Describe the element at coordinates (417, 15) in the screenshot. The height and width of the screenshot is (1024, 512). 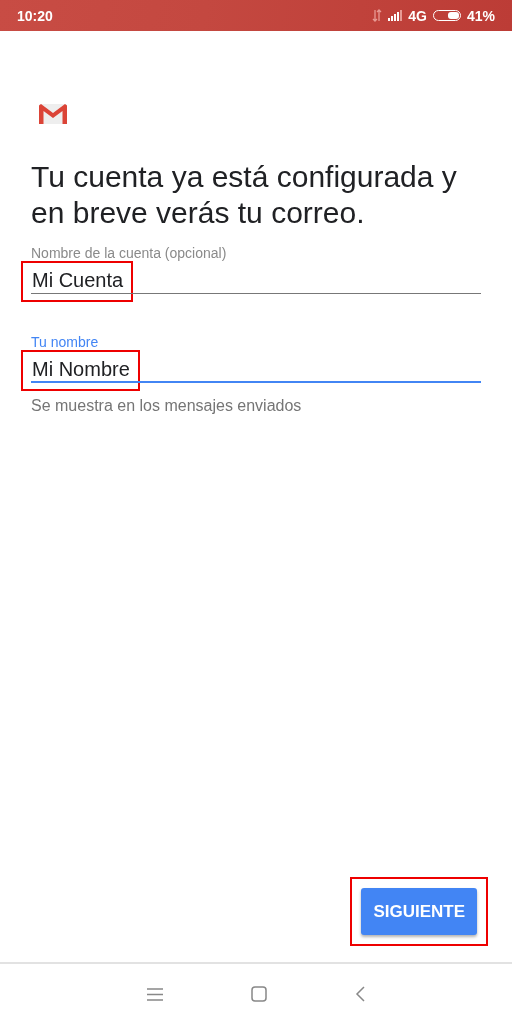
I see `network-type: 4G` at that location.